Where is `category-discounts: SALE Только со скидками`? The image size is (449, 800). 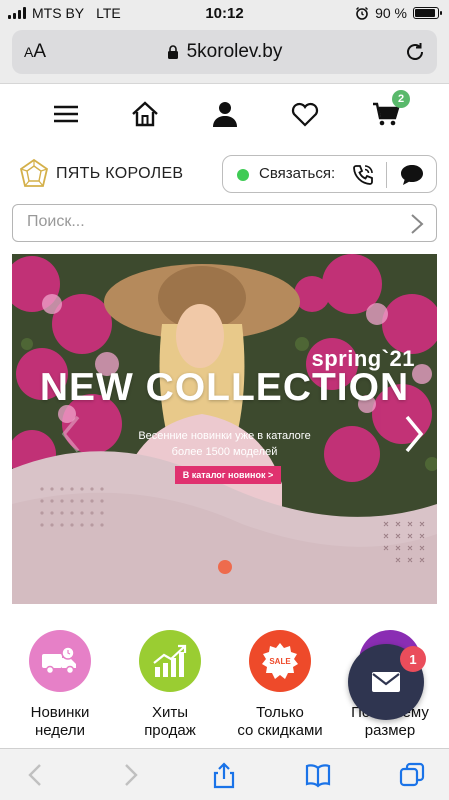 category-discounts: SALE Только со скидками is located at coordinates (280, 685).